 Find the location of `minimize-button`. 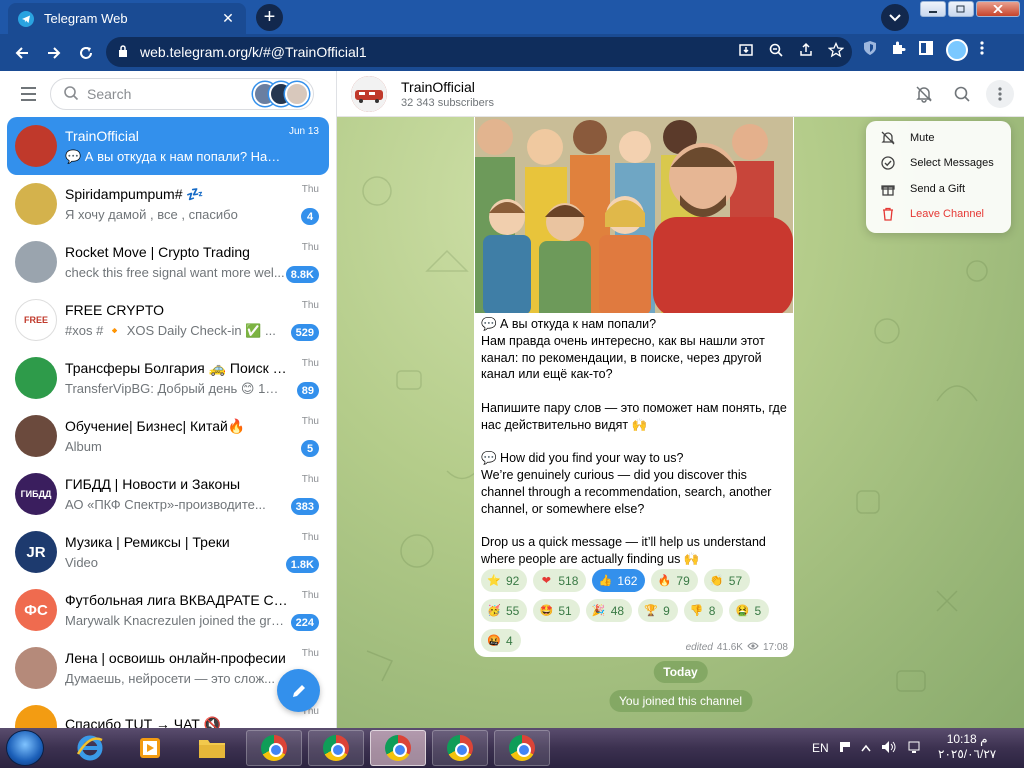

minimize-button is located at coordinates (933, 9).